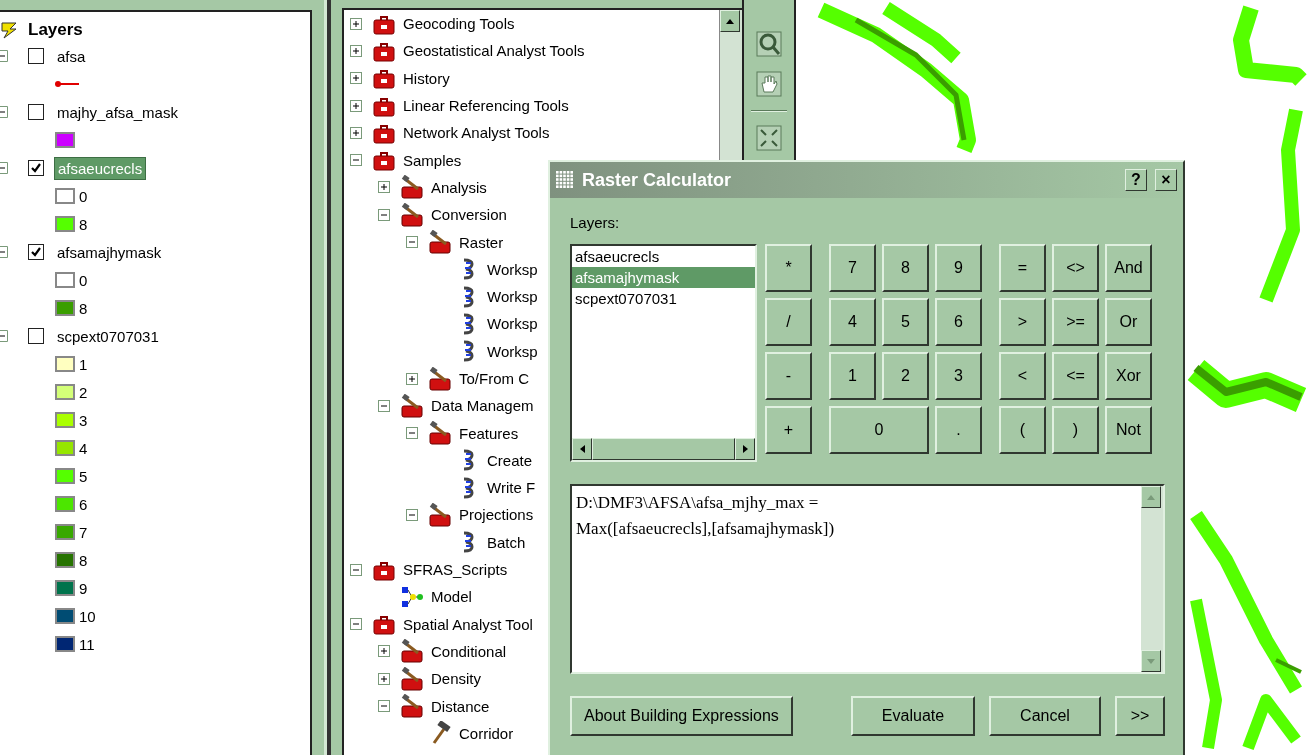  I want to click on layer-list-item: afsaeucrecls, so click(663, 256).